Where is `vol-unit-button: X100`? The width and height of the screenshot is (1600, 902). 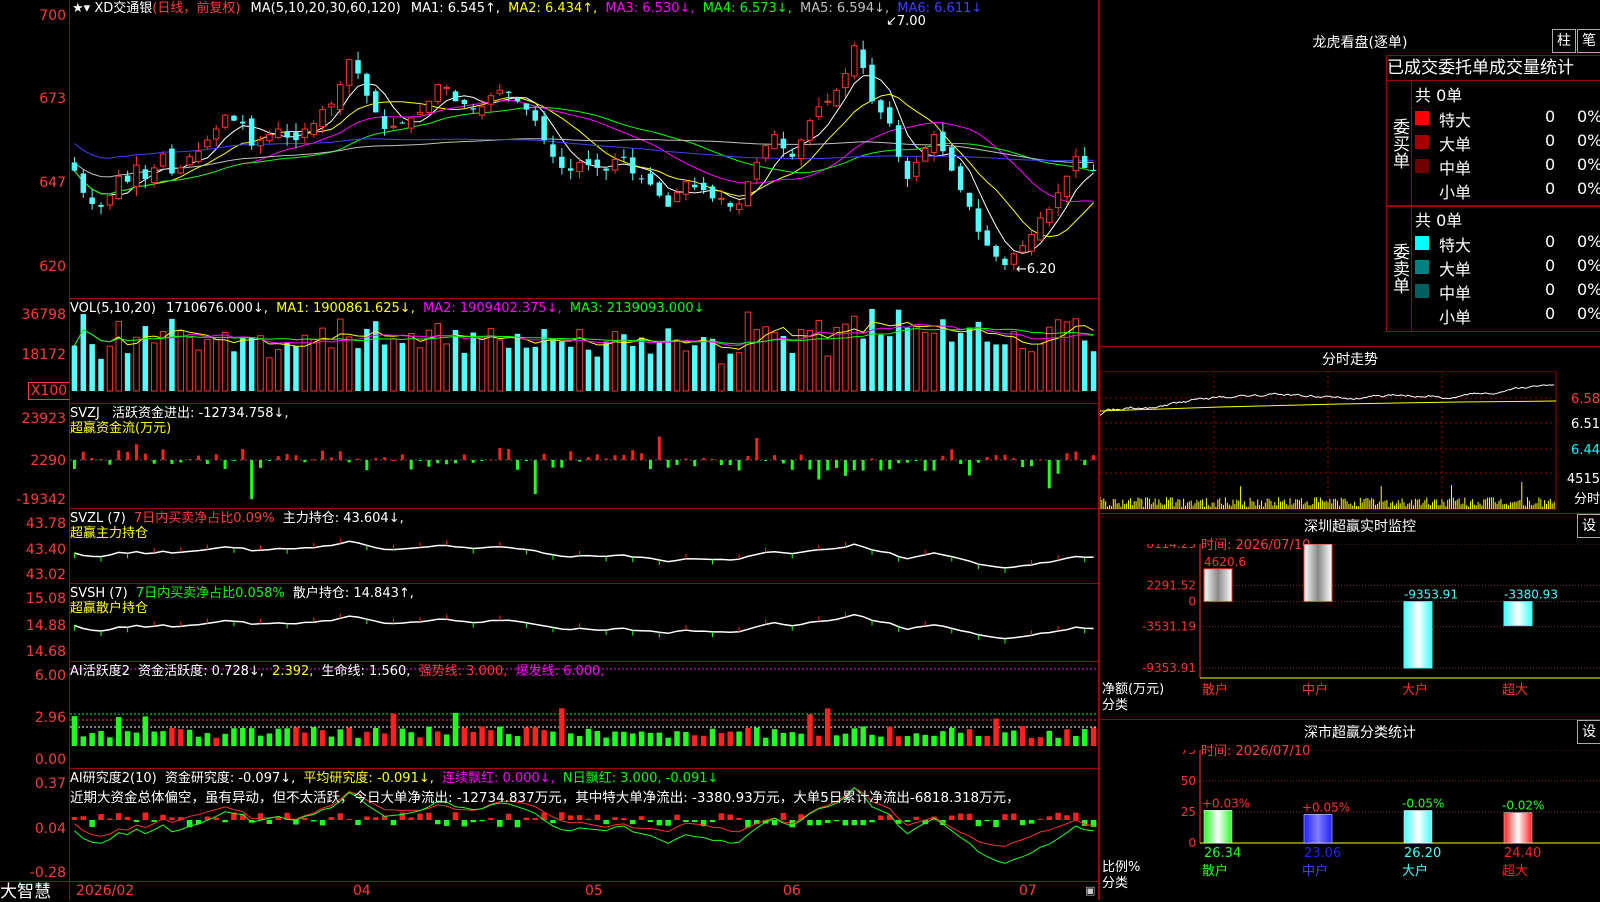 vol-unit-button: X100 is located at coordinates (49, 391).